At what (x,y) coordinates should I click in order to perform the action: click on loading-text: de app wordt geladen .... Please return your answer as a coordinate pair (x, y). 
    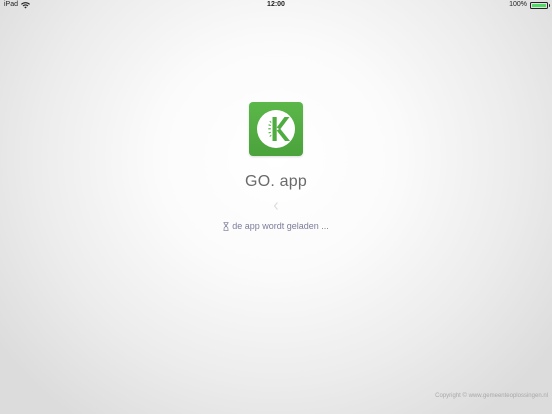
    Looking at the image, I should click on (280, 226).